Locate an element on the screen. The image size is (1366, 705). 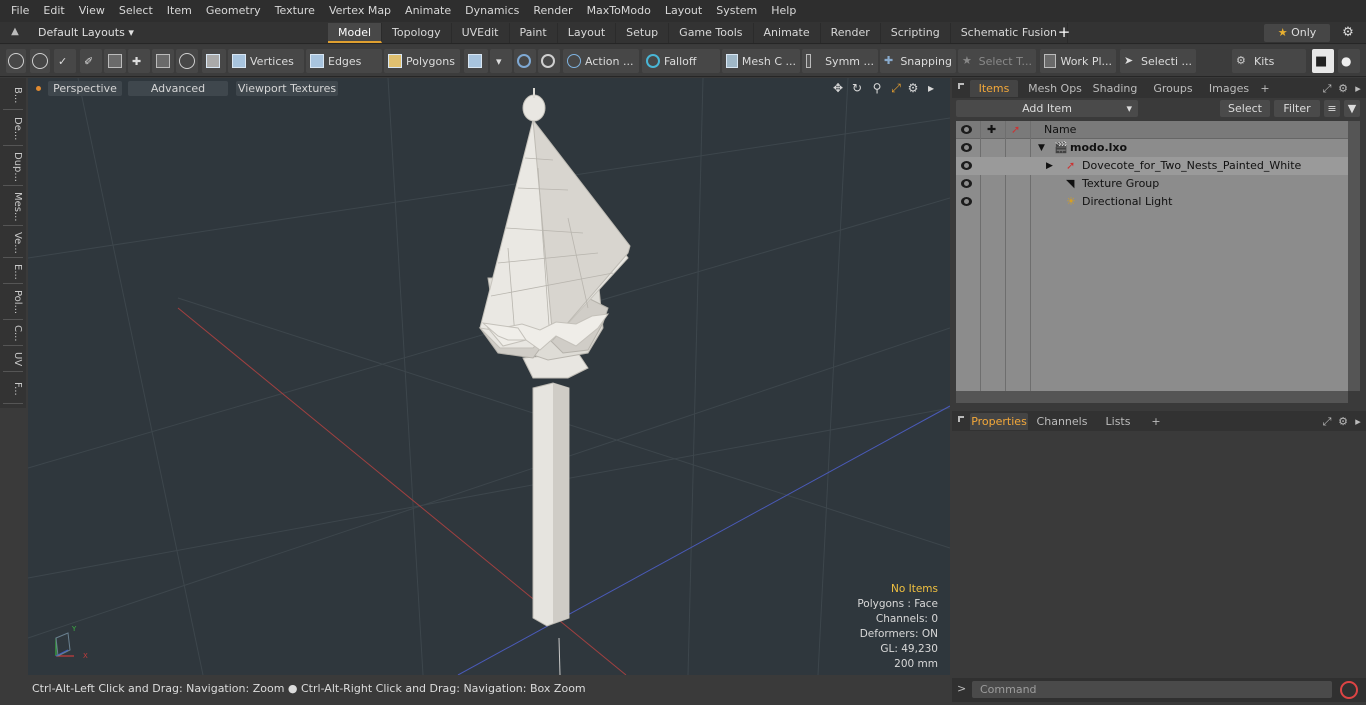
list-item-texture-group: ◥ Texture Group is located at coordinates (1152, 184).